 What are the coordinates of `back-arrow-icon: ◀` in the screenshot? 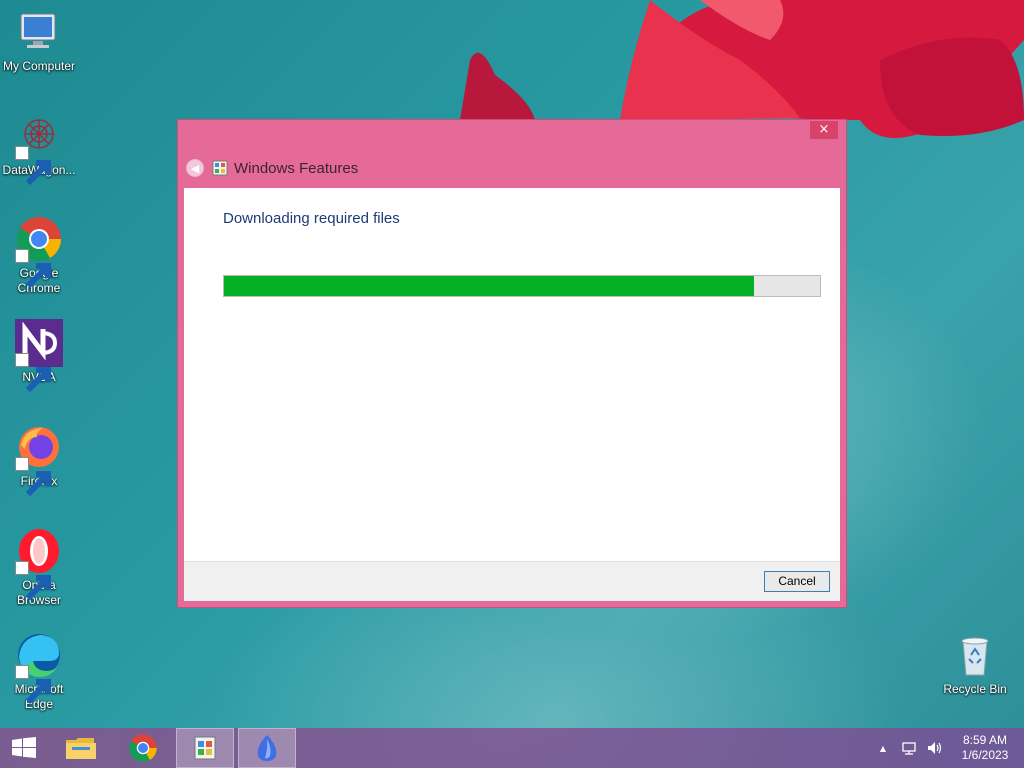 It's located at (195, 168).